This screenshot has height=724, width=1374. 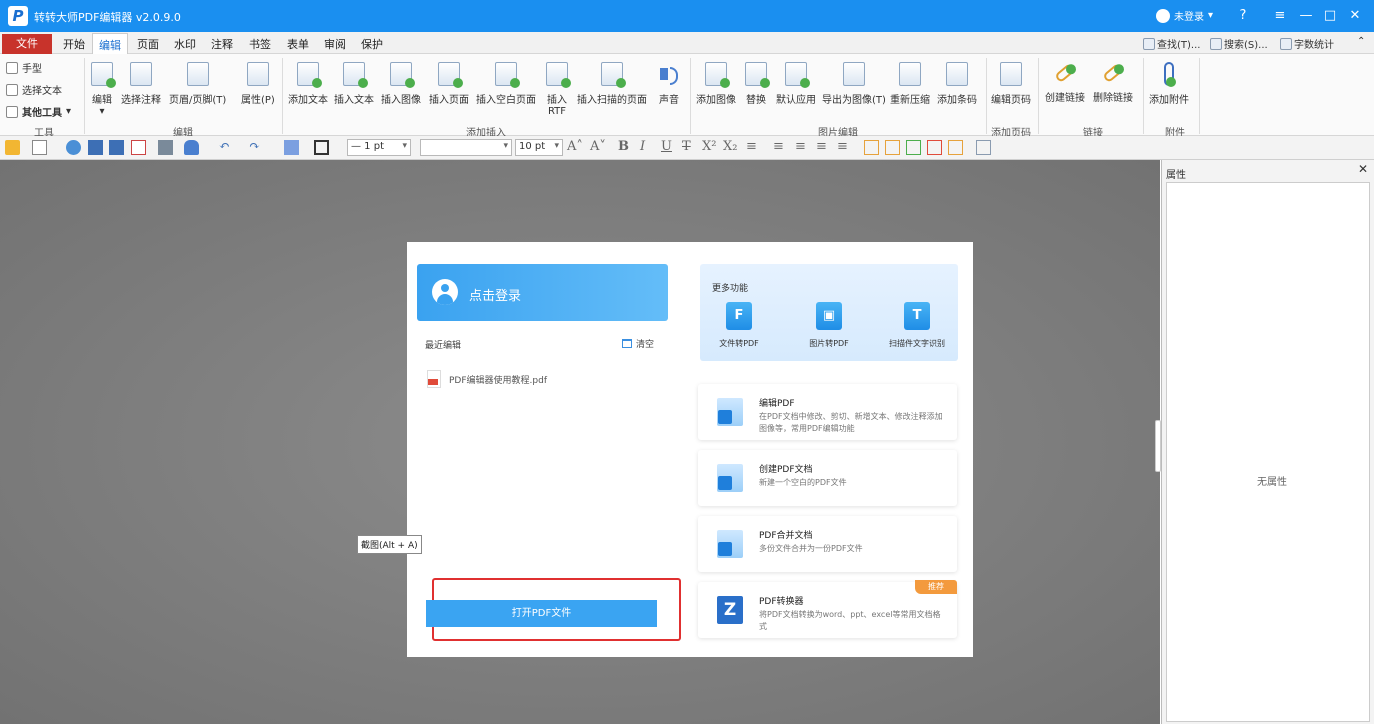 I want to click on other-tools: 其他工具 ▾, so click(x=38, y=111).